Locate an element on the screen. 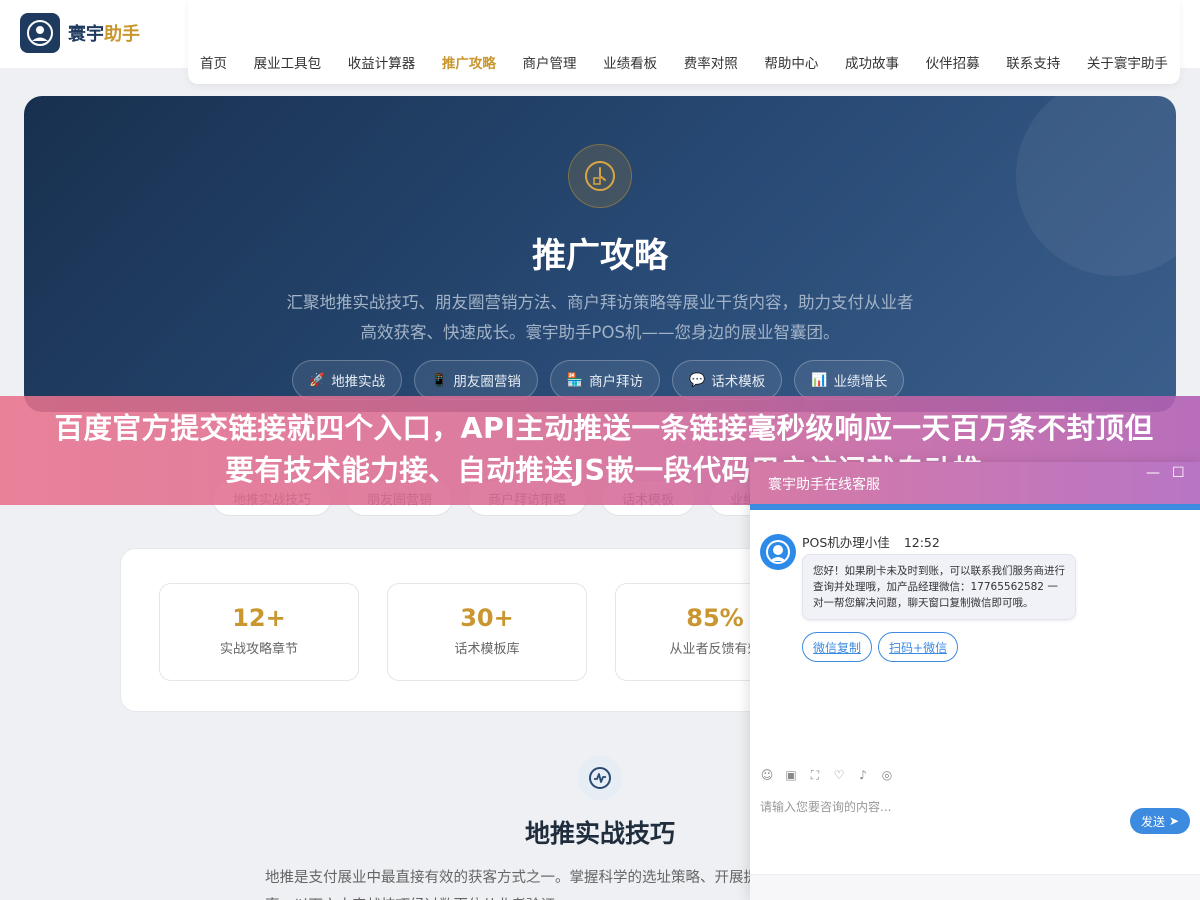 Image resolution: width=1200 pixels, height=900 pixels. nav-item-toolkit: 展业工具包 is located at coordinates (288, 62).